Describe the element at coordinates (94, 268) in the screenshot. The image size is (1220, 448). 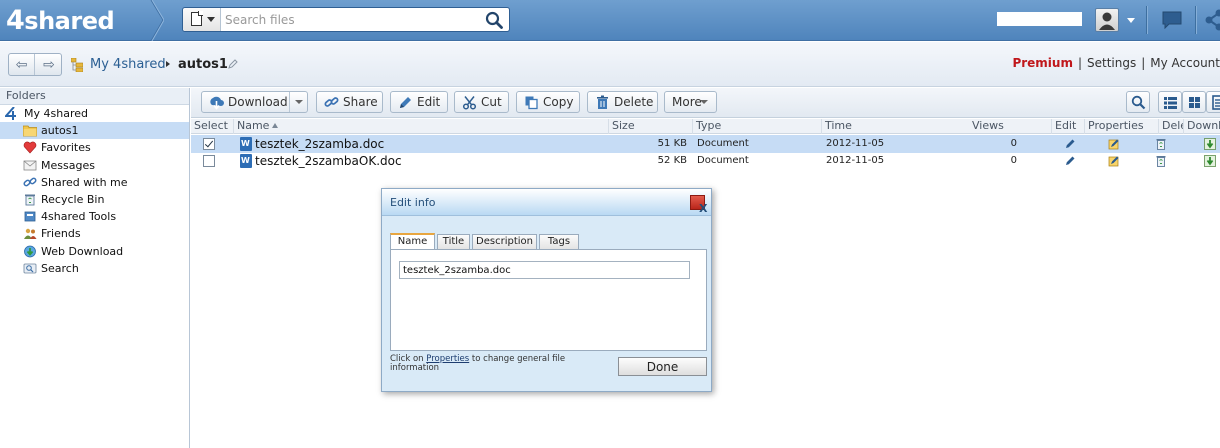
I see `sidebar-item-search: Search` at that location.